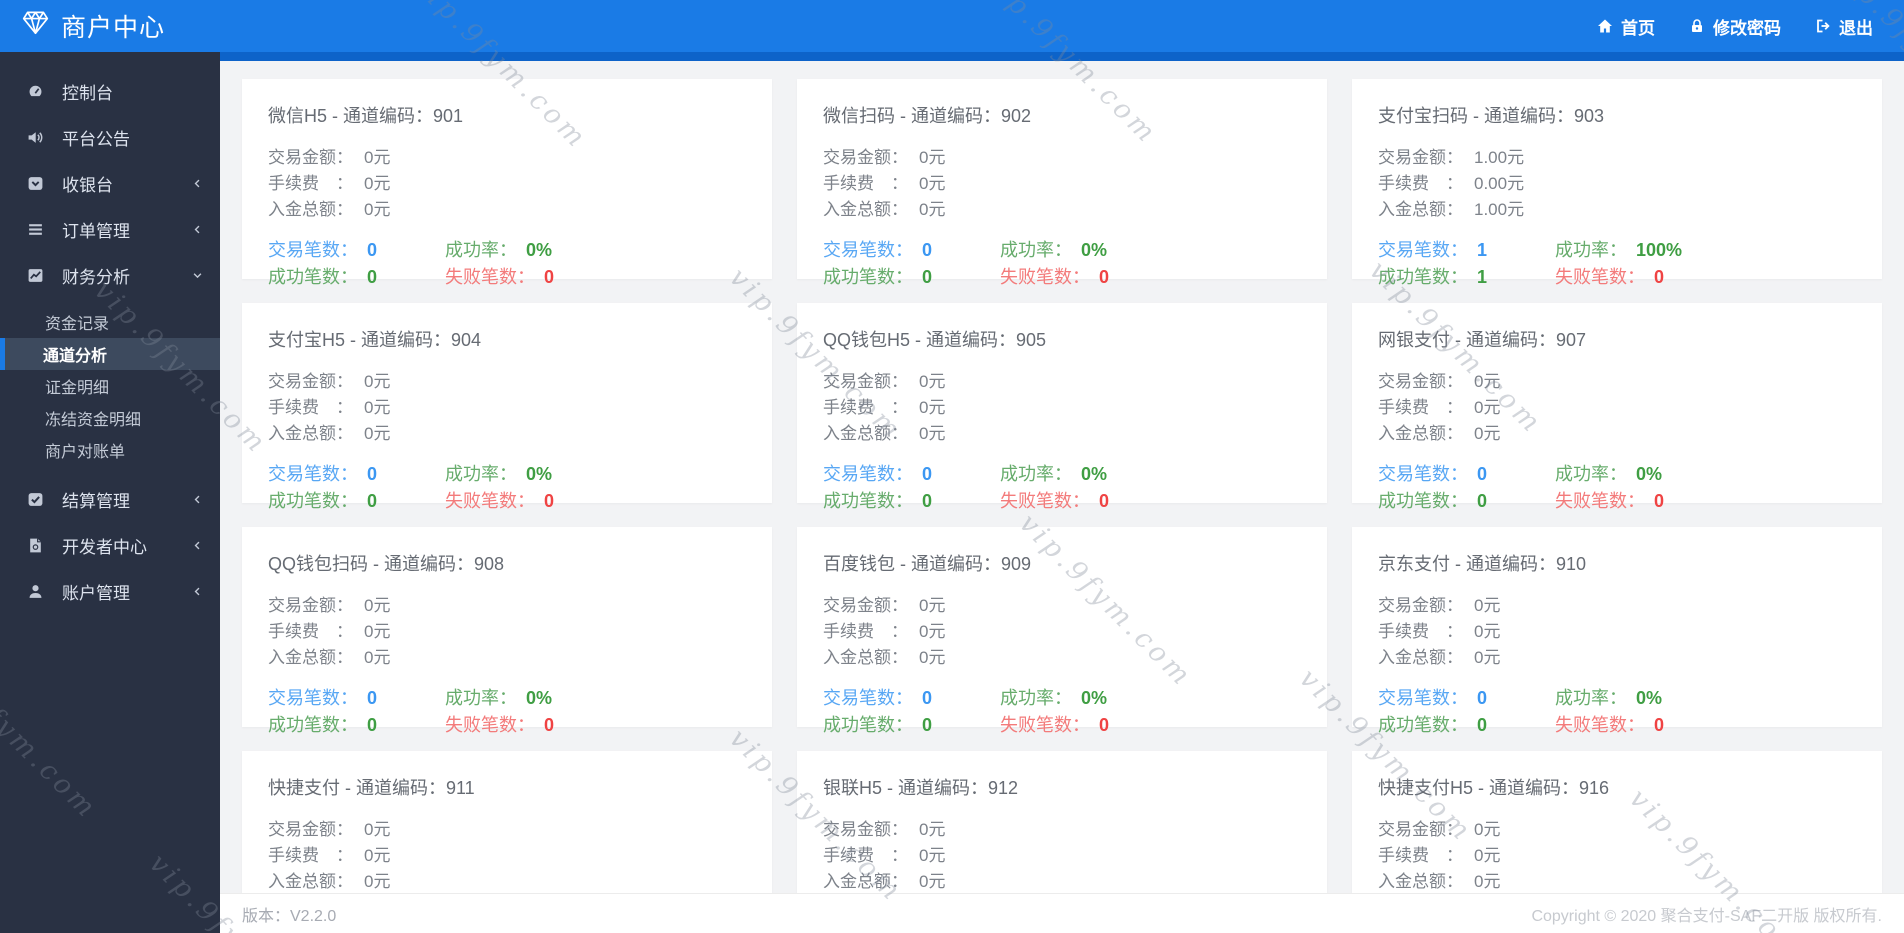 This screenshot has width=1904, height=933. What do you see at coordinates (110, 229) in the screenshot?
I see `sidebar-item-orders: 订单管理` at bounding box center [110, 229].